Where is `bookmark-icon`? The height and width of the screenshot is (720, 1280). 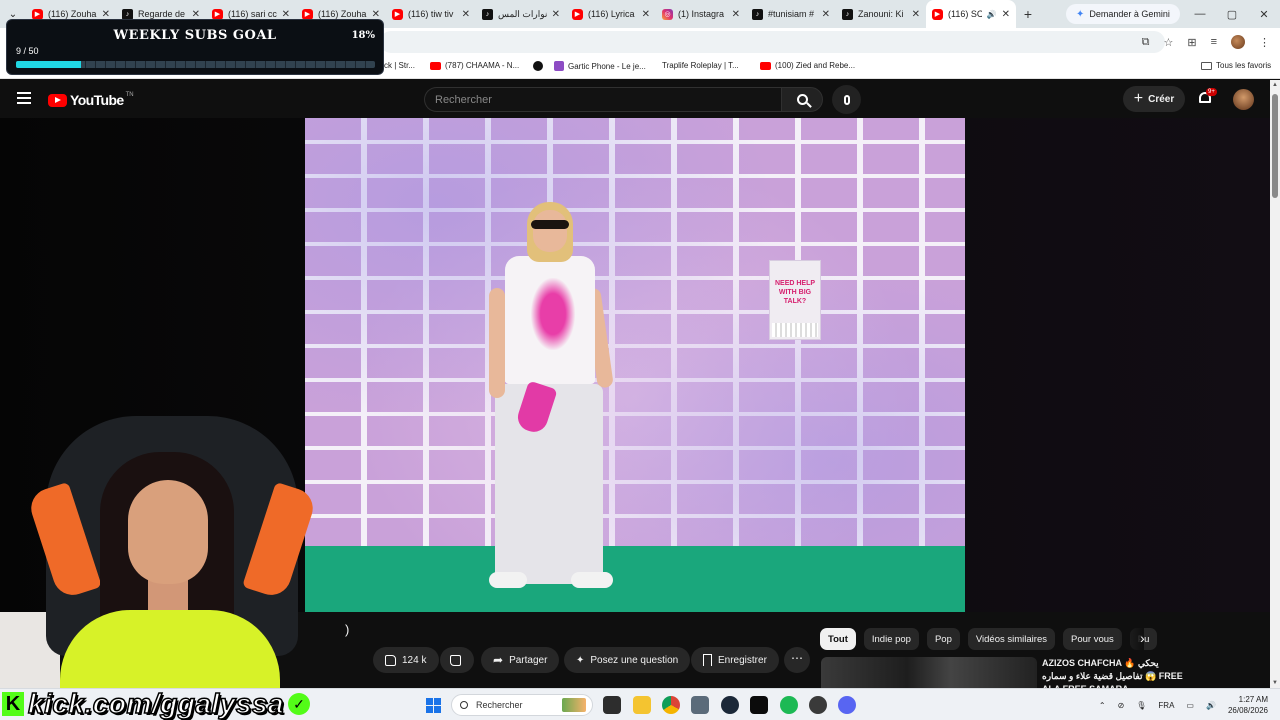 bookmark-icon is located at coordinates (707, 660).